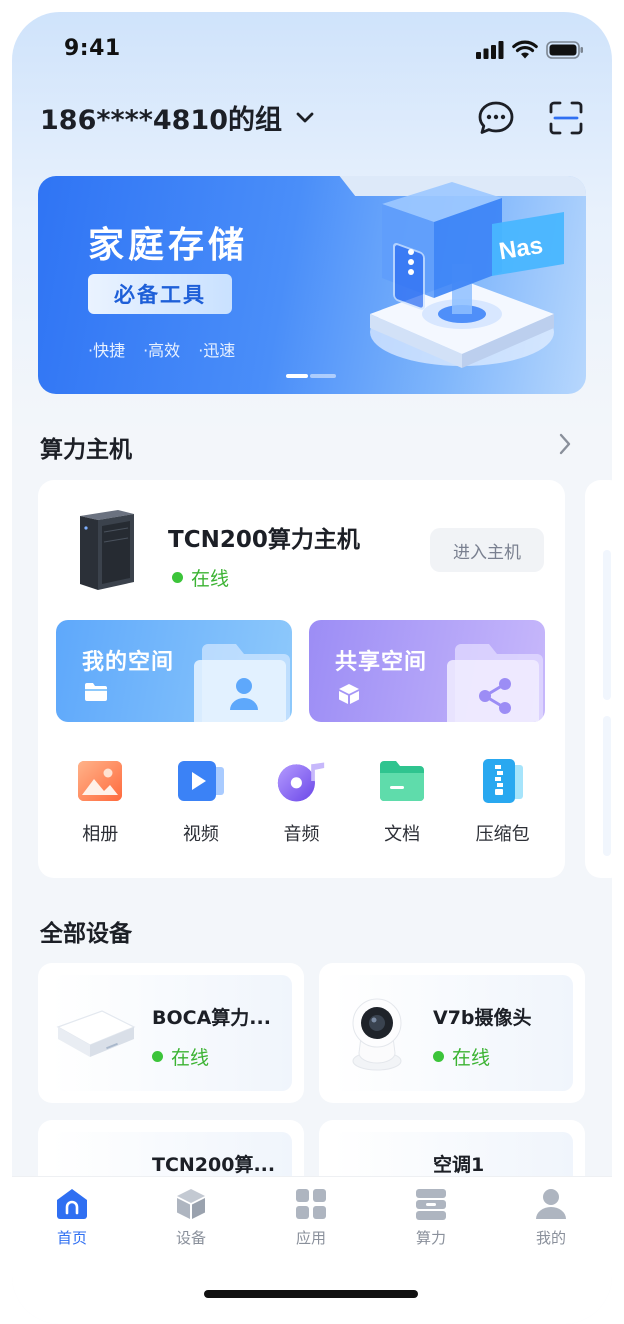  I want to click on app-photo-album: 相册, so click(100, 801).